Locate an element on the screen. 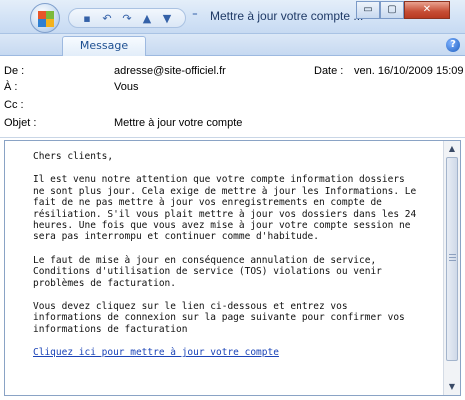  help-icon: ? is located at coordinates (453, 45).